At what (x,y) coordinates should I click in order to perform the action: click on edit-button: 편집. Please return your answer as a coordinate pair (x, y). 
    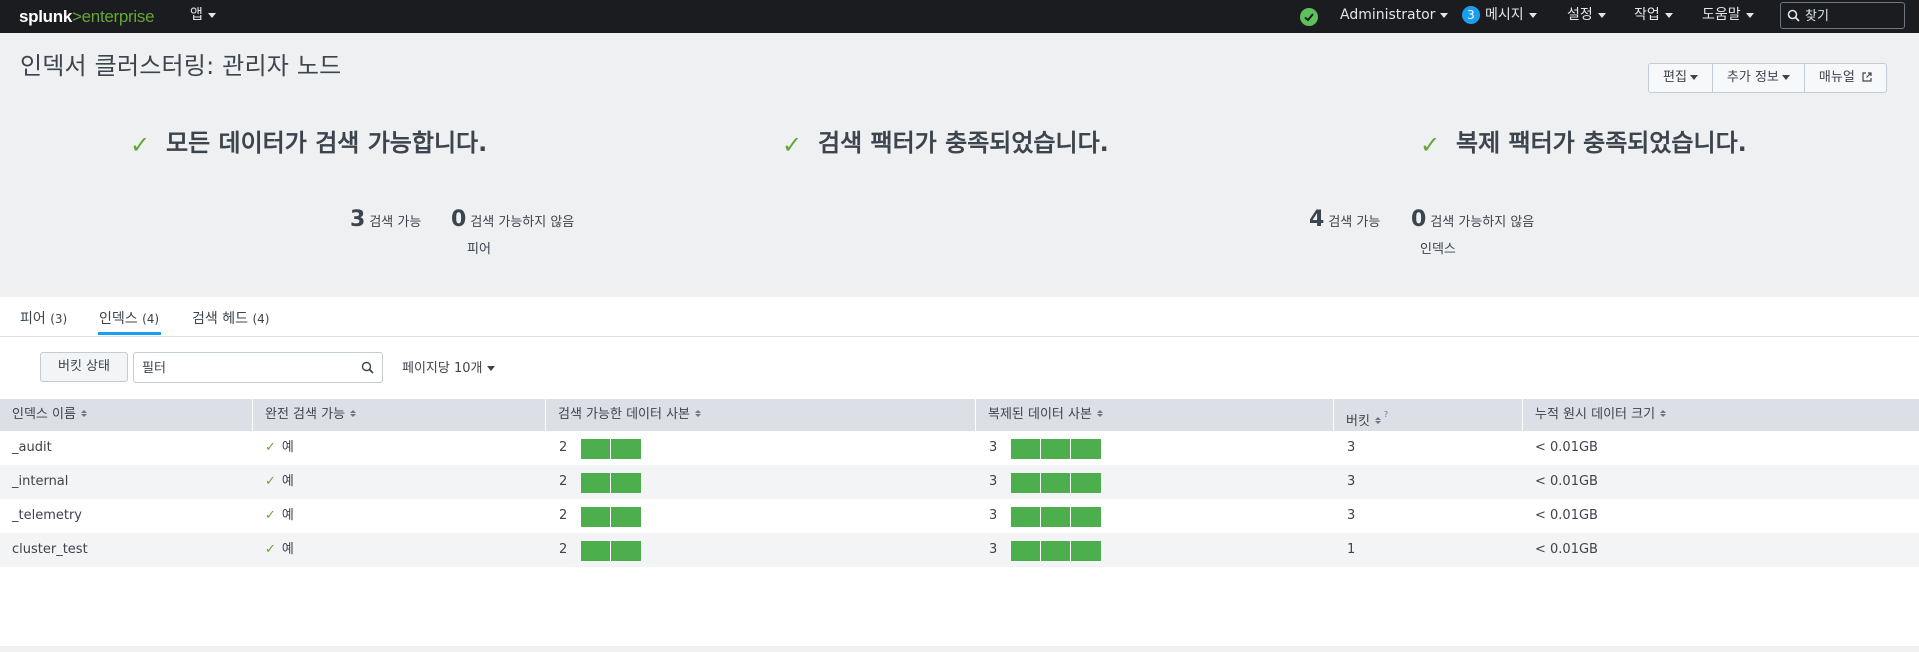
    Looking at the image, I should click on (1681, 78).